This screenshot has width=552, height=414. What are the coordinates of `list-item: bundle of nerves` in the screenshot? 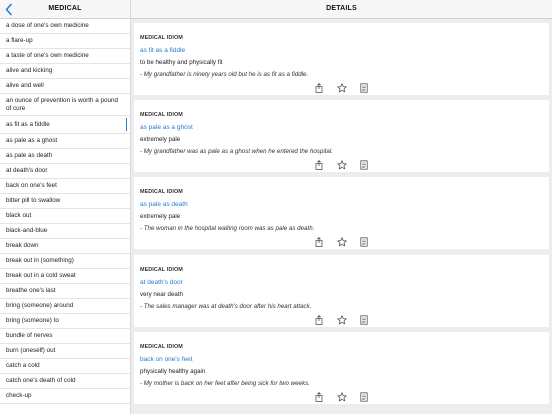 It's located at (65, 336).